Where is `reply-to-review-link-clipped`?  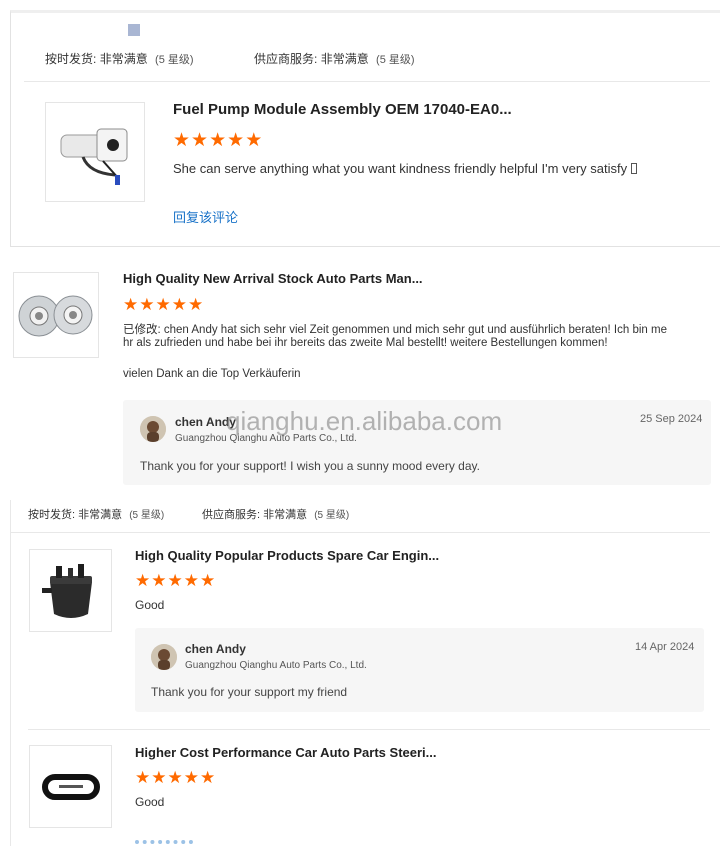
reply-to-review-link-clipped is located at coordinates (164, 840).